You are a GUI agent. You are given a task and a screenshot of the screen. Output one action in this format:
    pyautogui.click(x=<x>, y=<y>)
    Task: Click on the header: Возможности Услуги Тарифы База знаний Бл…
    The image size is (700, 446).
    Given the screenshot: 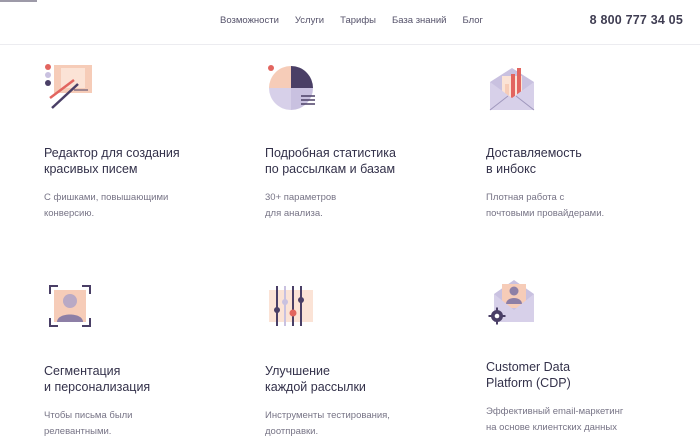 What is the action you would take?
    pyautogui.click(x=350, y=22)
    